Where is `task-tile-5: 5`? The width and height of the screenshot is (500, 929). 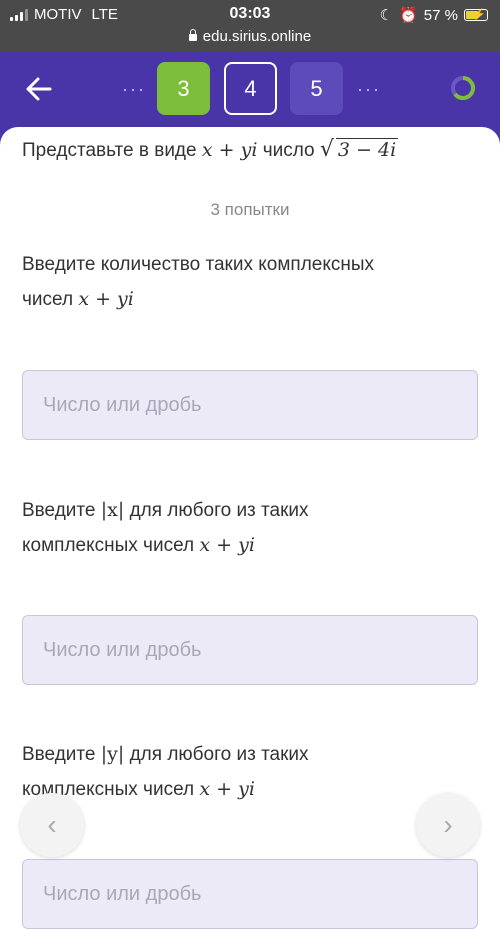 task-tile-5: 5 is located at coordinates (316, 88).